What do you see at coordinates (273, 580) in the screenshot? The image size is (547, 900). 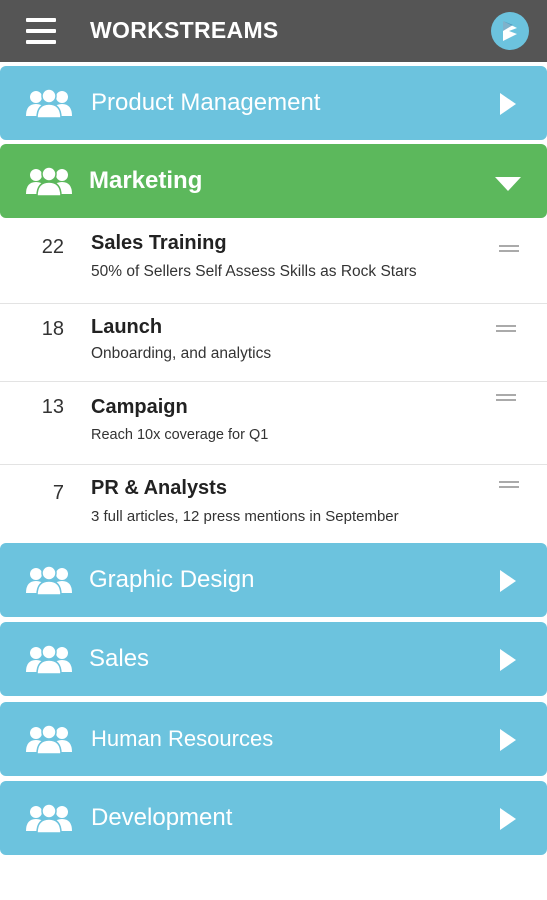 I see `group-graphic-design: Graphic Design` at bounding box center [273, 580].